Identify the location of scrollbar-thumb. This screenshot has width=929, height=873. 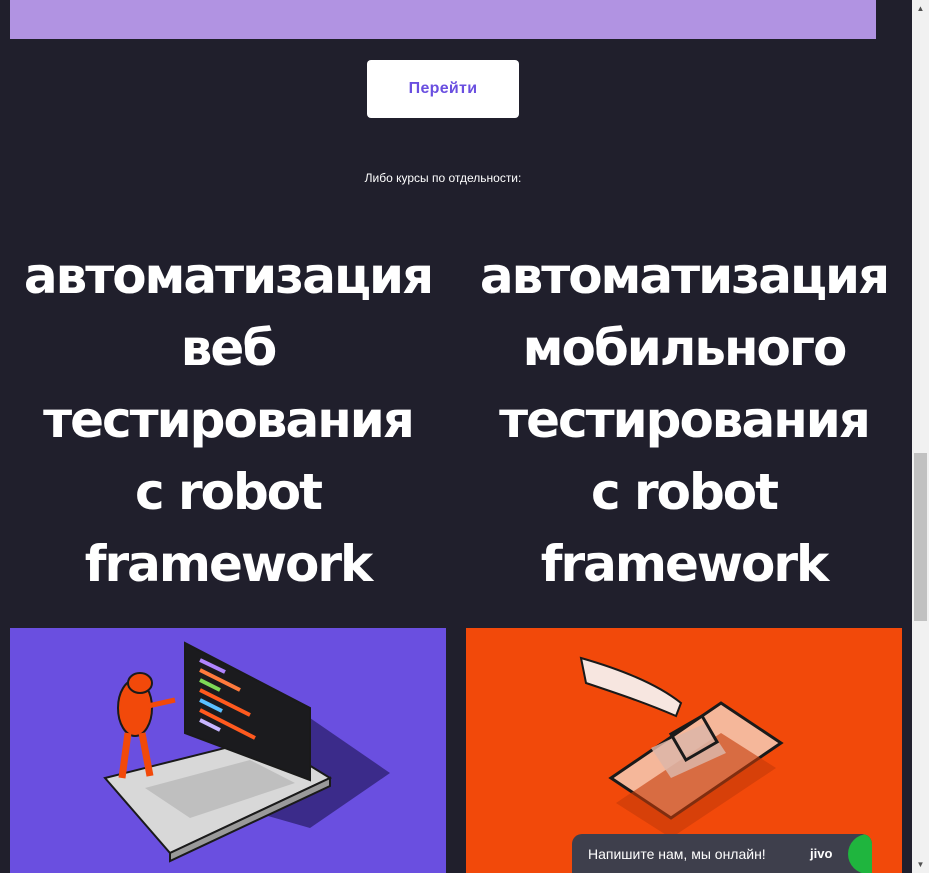
(920, 537).